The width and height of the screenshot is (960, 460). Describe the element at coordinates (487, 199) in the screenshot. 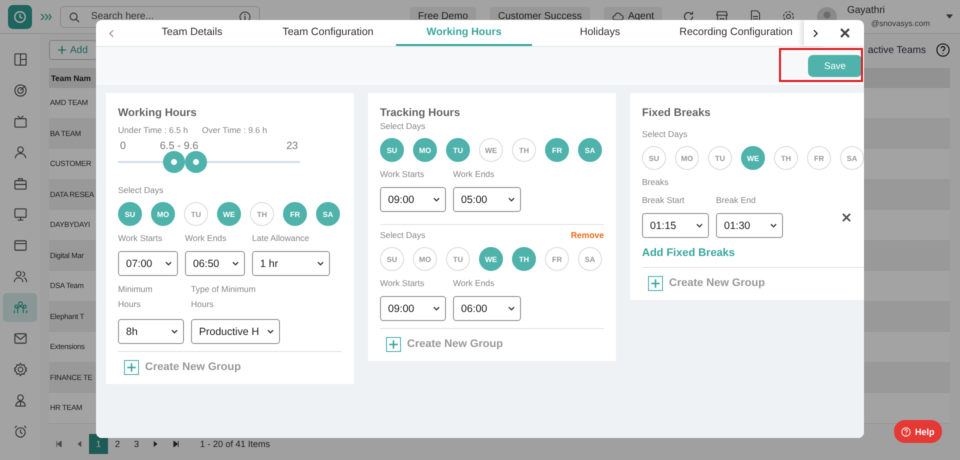

I see `dropdown: 05:00` at that location.